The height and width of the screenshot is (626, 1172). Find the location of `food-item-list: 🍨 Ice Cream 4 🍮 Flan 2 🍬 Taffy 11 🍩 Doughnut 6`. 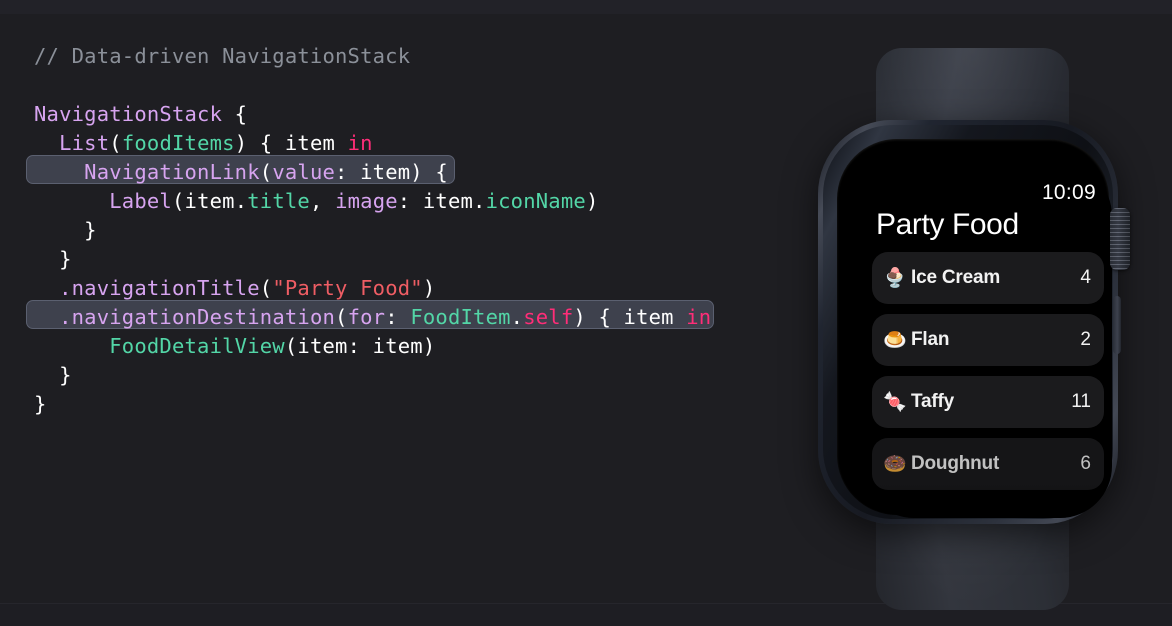

food-item-list: 🍨 Ice Cream 4 🍮 Flan 2 🍬 Taffy 11 🍩 Doughnut 6 is located at coordinates (988, 376).